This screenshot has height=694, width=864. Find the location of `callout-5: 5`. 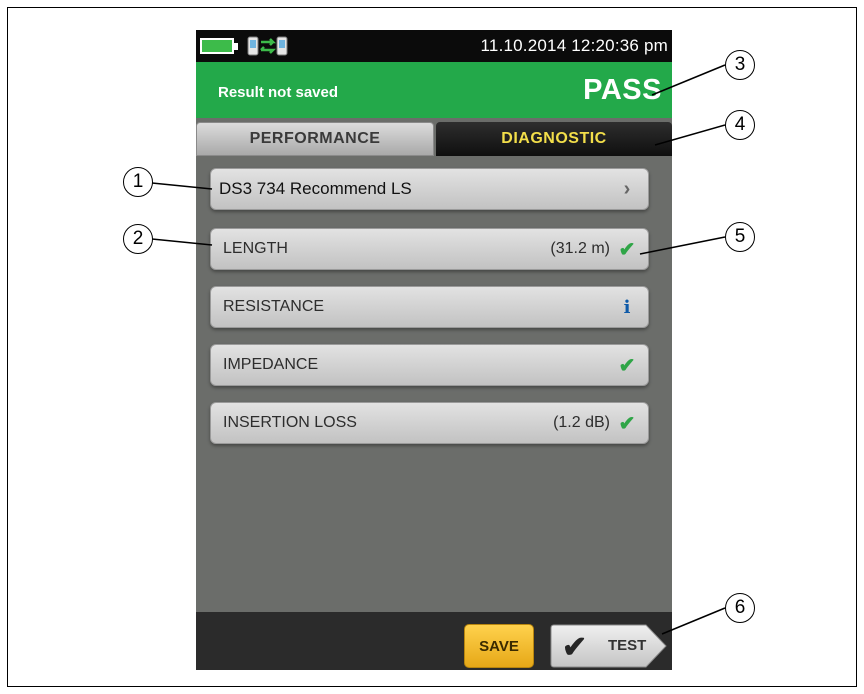

callout-5: 5 is located at coordinates (740, 237).